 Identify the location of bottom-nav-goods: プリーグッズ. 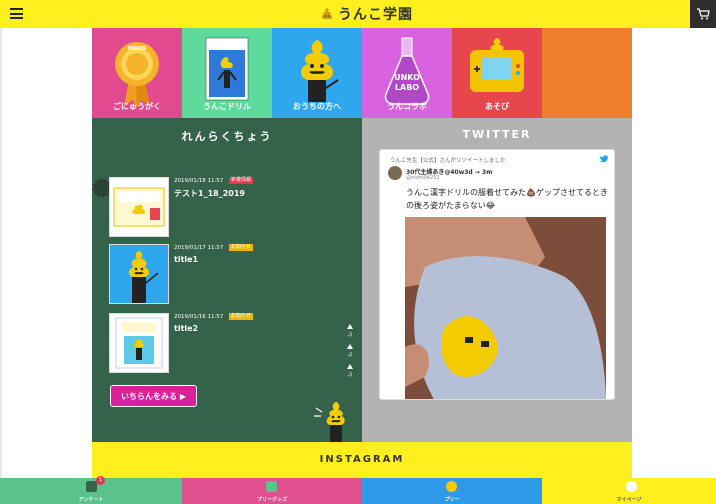
(272, 491).